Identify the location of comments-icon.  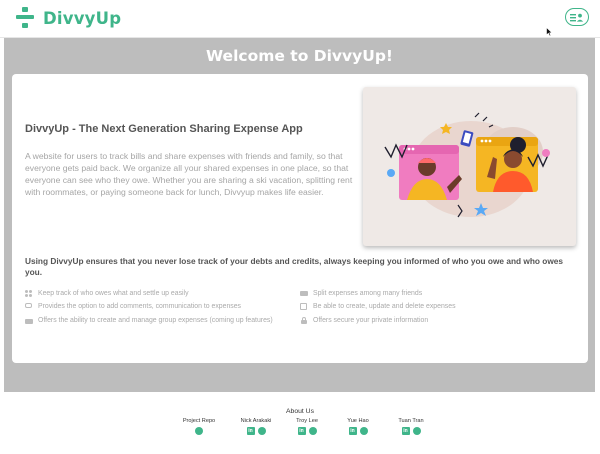
(29, 306).